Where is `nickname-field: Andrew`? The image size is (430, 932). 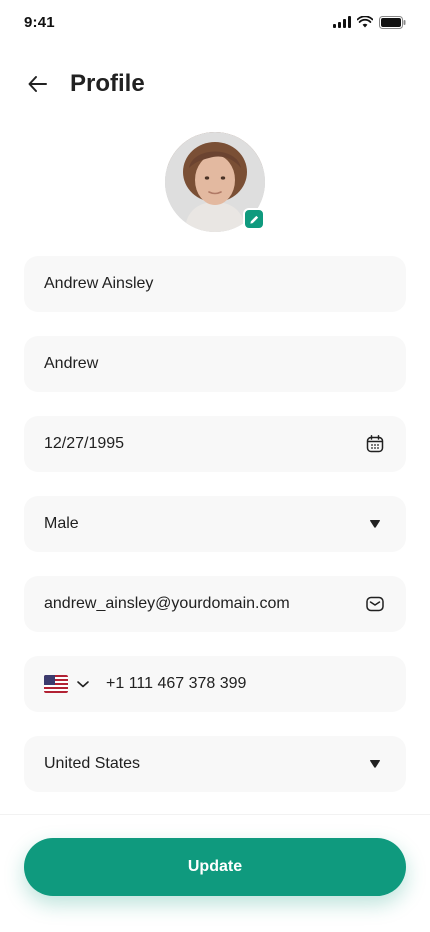 nickname-field: Andrew is located at coordinates (215, 364).